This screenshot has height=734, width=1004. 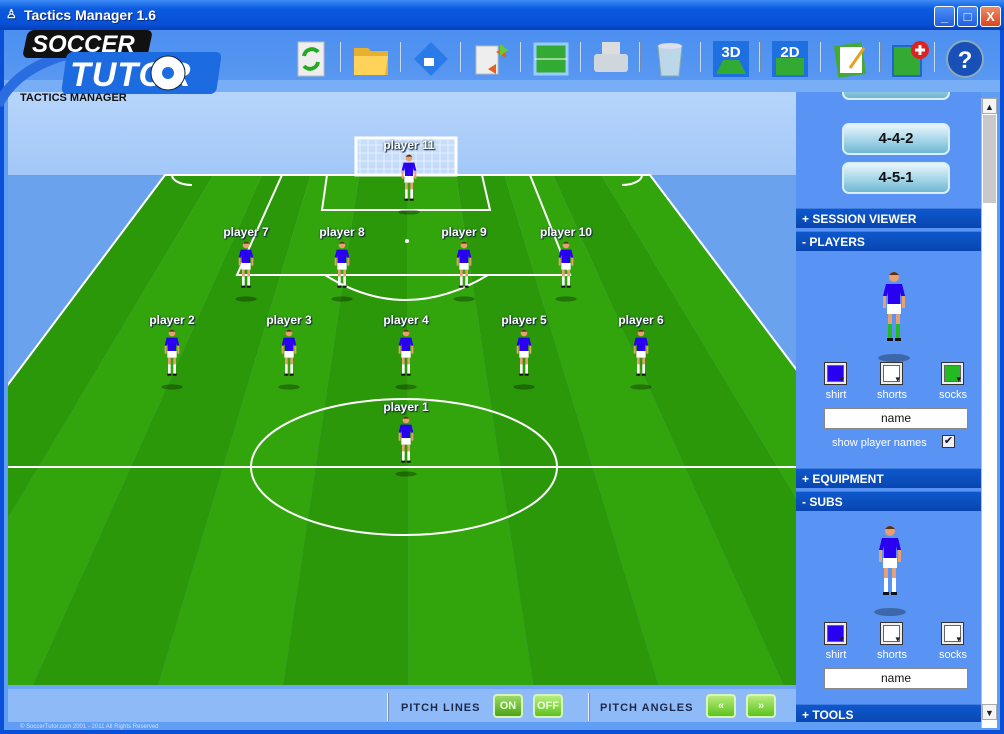 I want to click on help-button: ?, so click(x=965, y=59).